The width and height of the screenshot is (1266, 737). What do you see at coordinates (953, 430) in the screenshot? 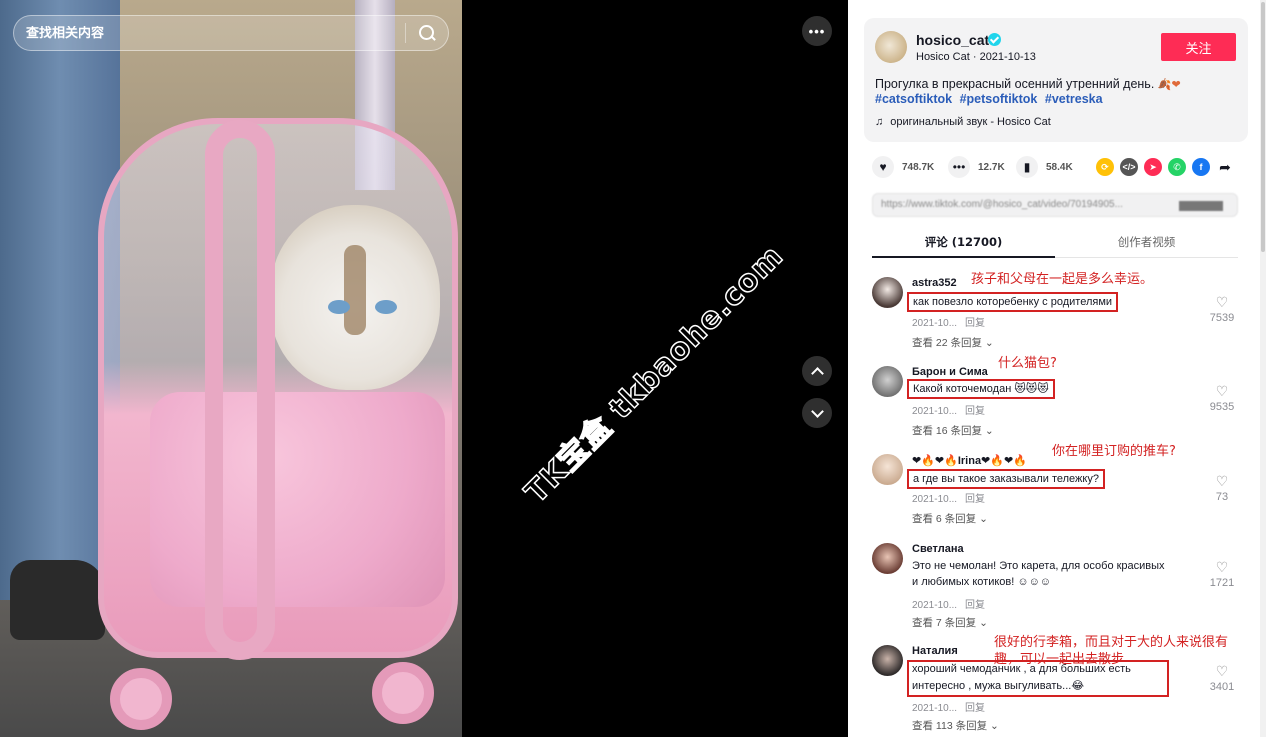
I see `view-replies-link: 查看 16 条回复` at bounding box center [953, 430].